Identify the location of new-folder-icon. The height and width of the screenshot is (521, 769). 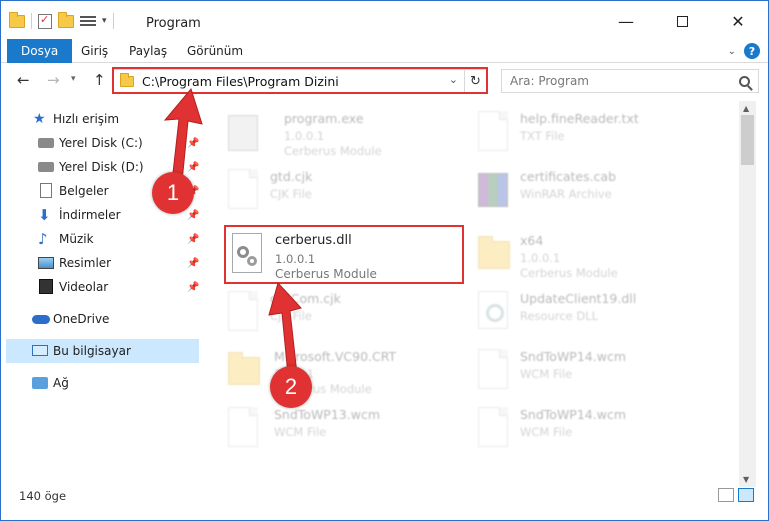
(66, 19).